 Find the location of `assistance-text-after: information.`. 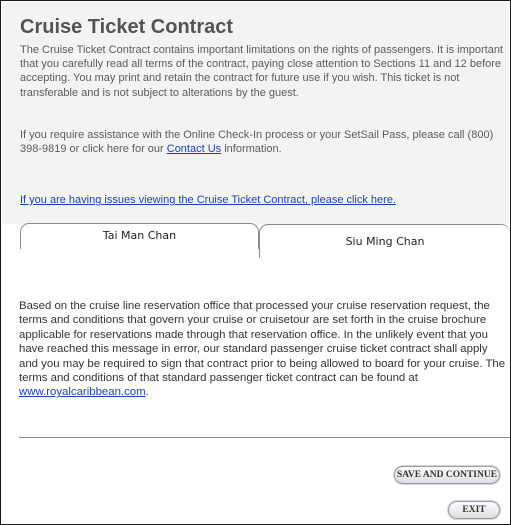

assistance-text-after: information. is located at coordinates (251, 149).